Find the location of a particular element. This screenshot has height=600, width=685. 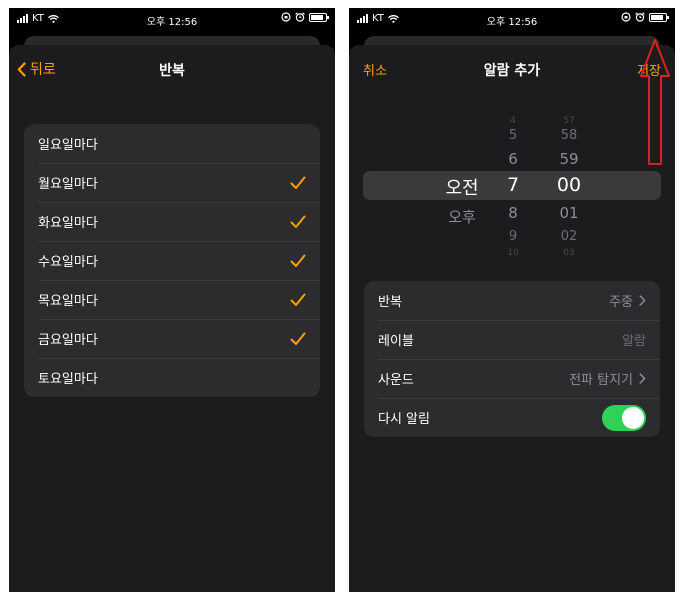

picker-minute-item: 58 is located at coordinates (569, 135).